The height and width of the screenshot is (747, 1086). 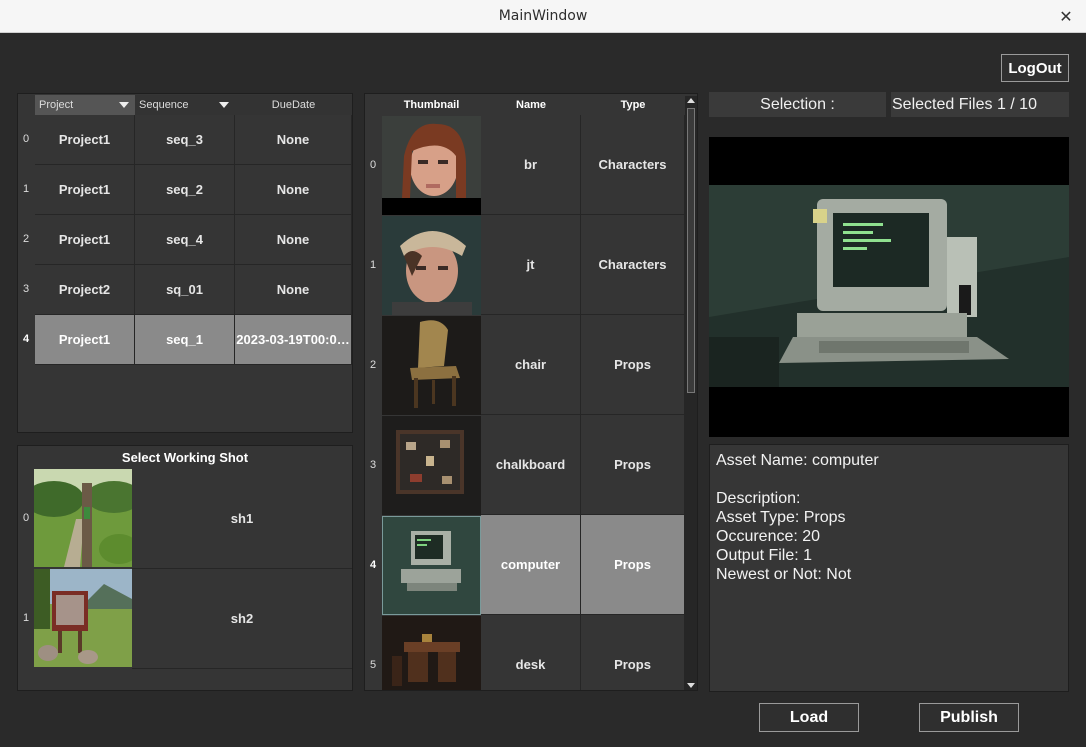 What do you see at coordinates (85, 105) in the screenshot?
I see `header-project: Project` at bounding box center [85, 105].